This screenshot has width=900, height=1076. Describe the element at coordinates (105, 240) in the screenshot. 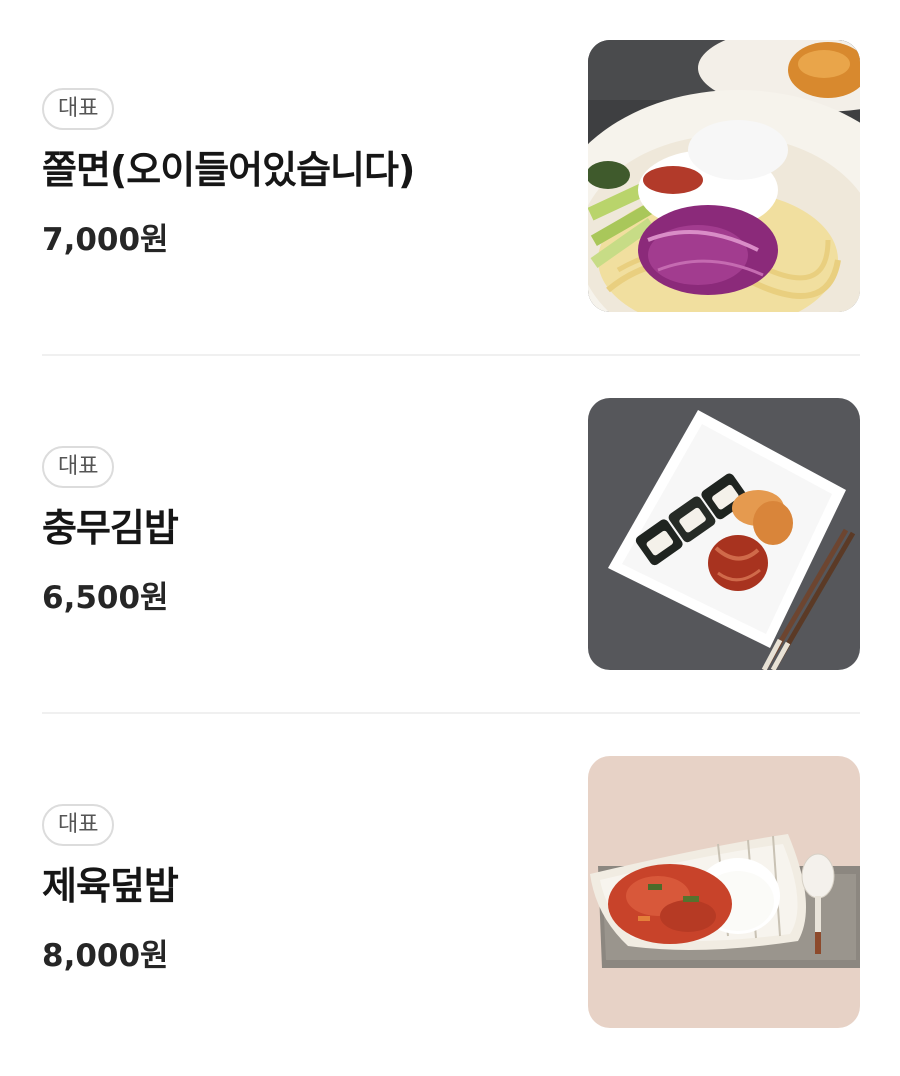

I see `menu-item-price: 7,000원` at that location.